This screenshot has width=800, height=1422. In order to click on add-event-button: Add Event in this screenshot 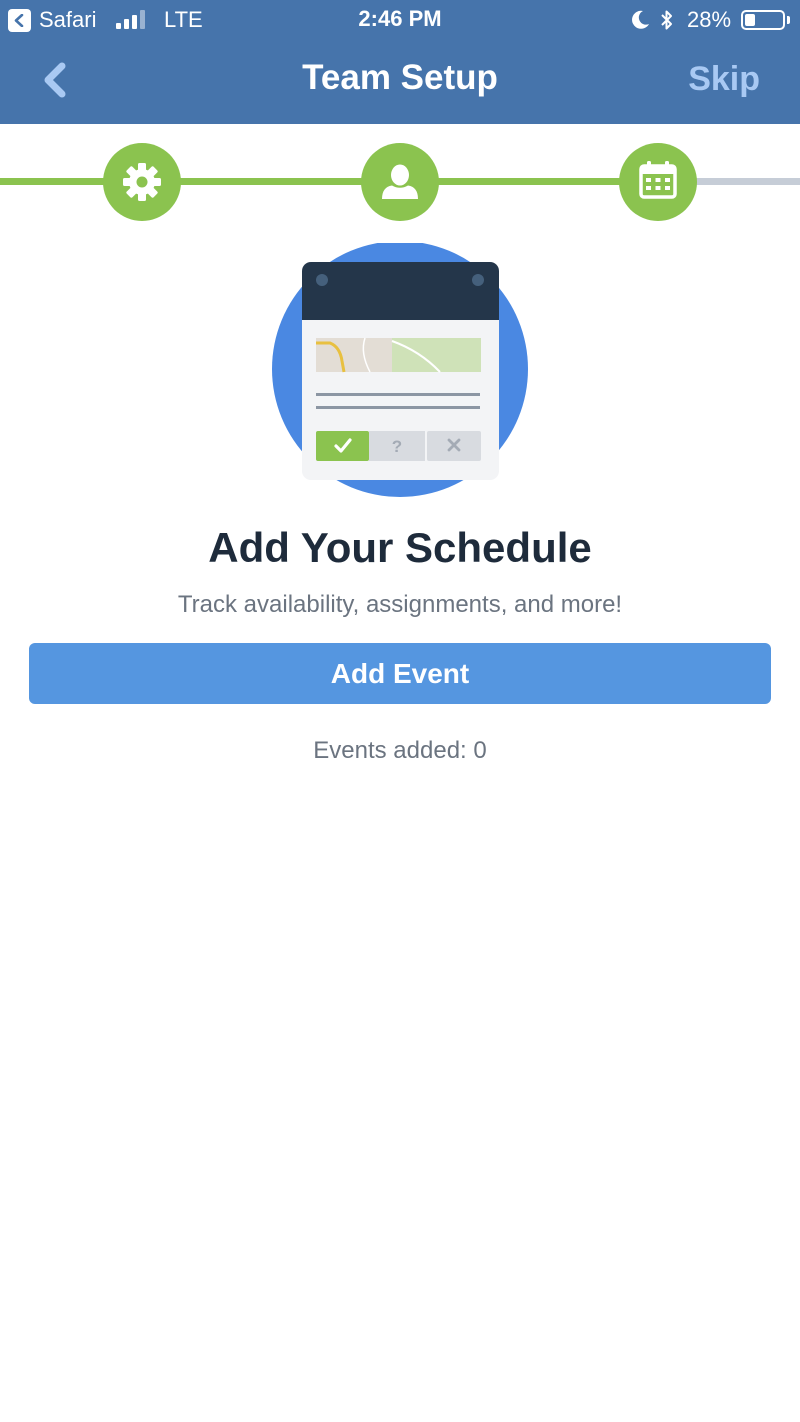, I will do `click(400, 673)`.